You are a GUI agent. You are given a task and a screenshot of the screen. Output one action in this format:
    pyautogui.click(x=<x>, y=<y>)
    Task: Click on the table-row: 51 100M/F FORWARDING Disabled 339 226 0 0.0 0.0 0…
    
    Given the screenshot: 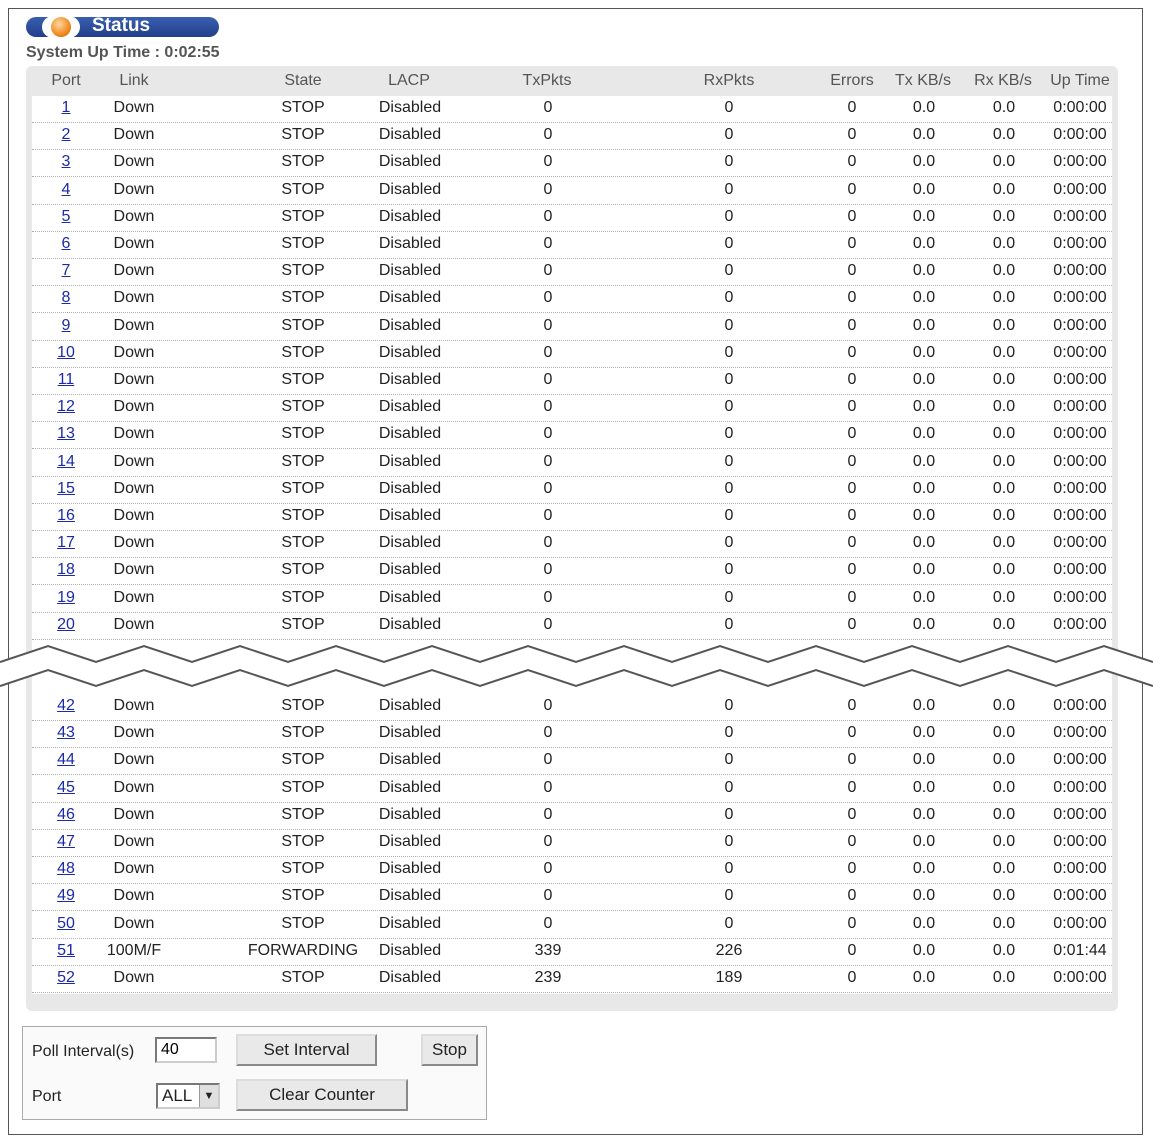 What is the action you would take?
    pyautogui.click(x=572, y=952)
    